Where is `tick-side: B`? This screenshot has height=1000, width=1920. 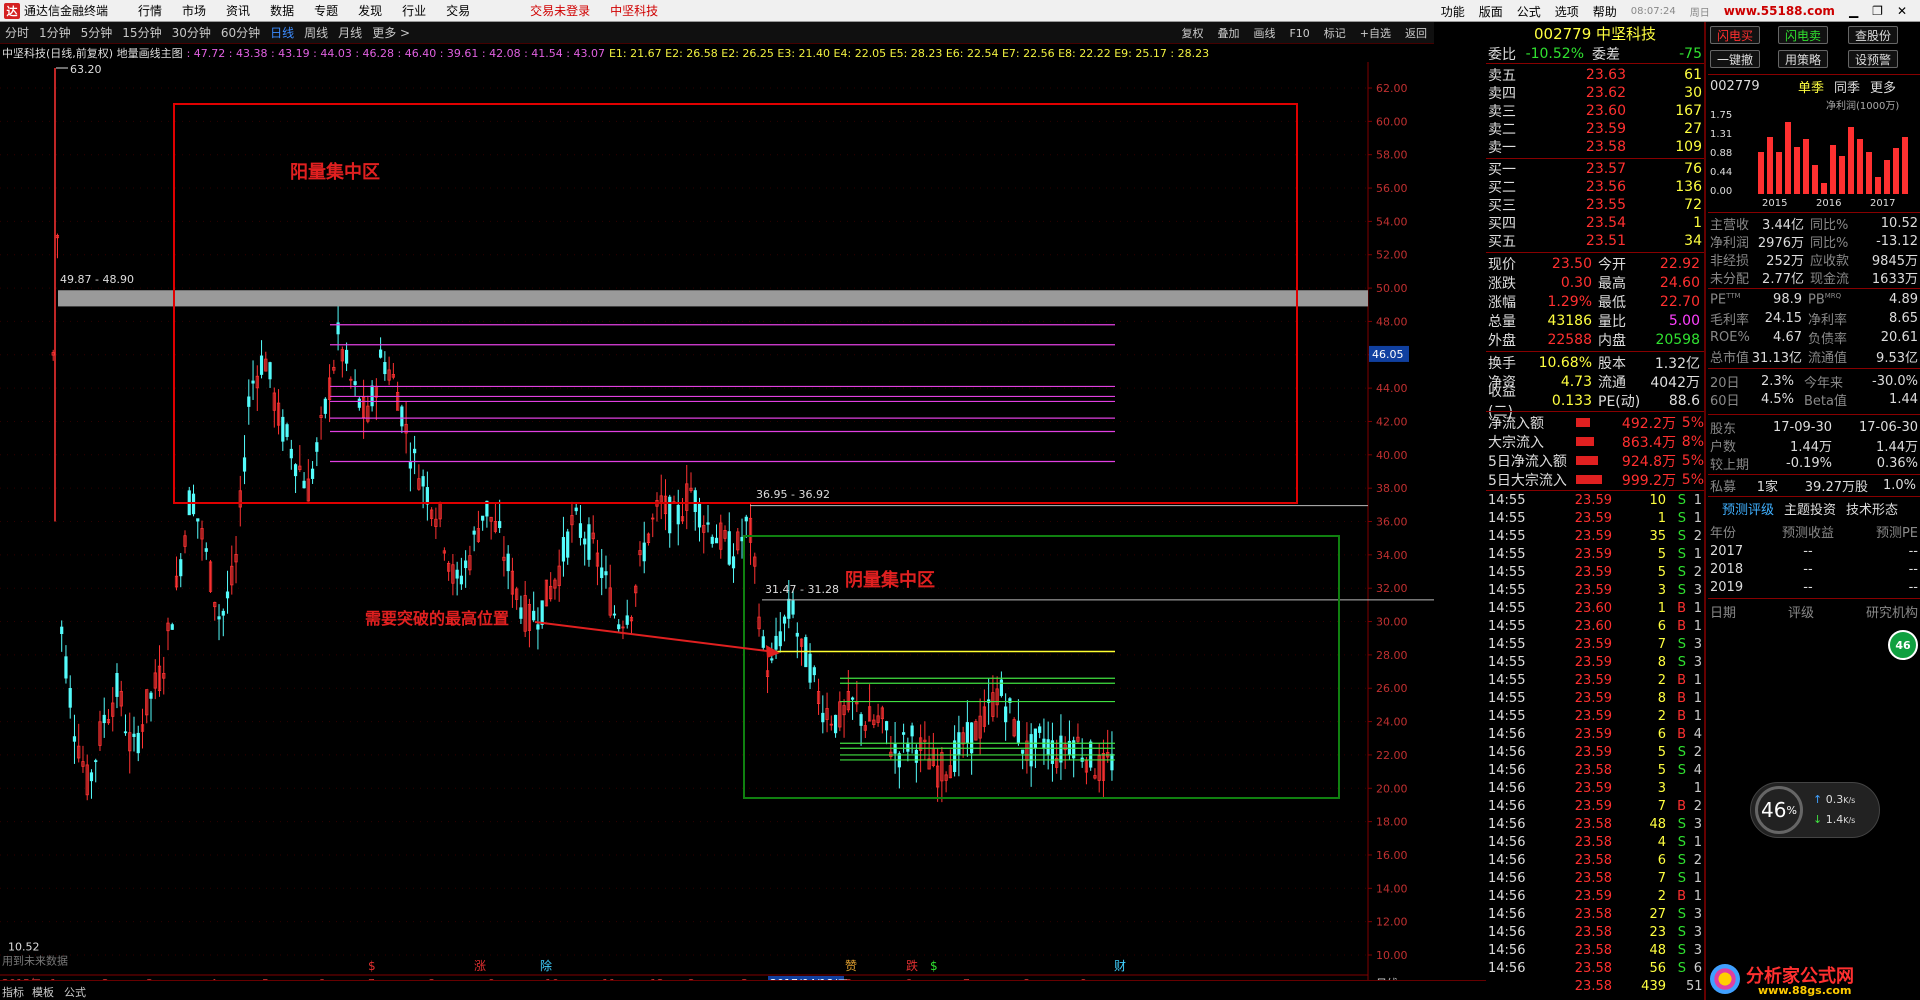
tick-side: B is located at coordinates (1681, 680).